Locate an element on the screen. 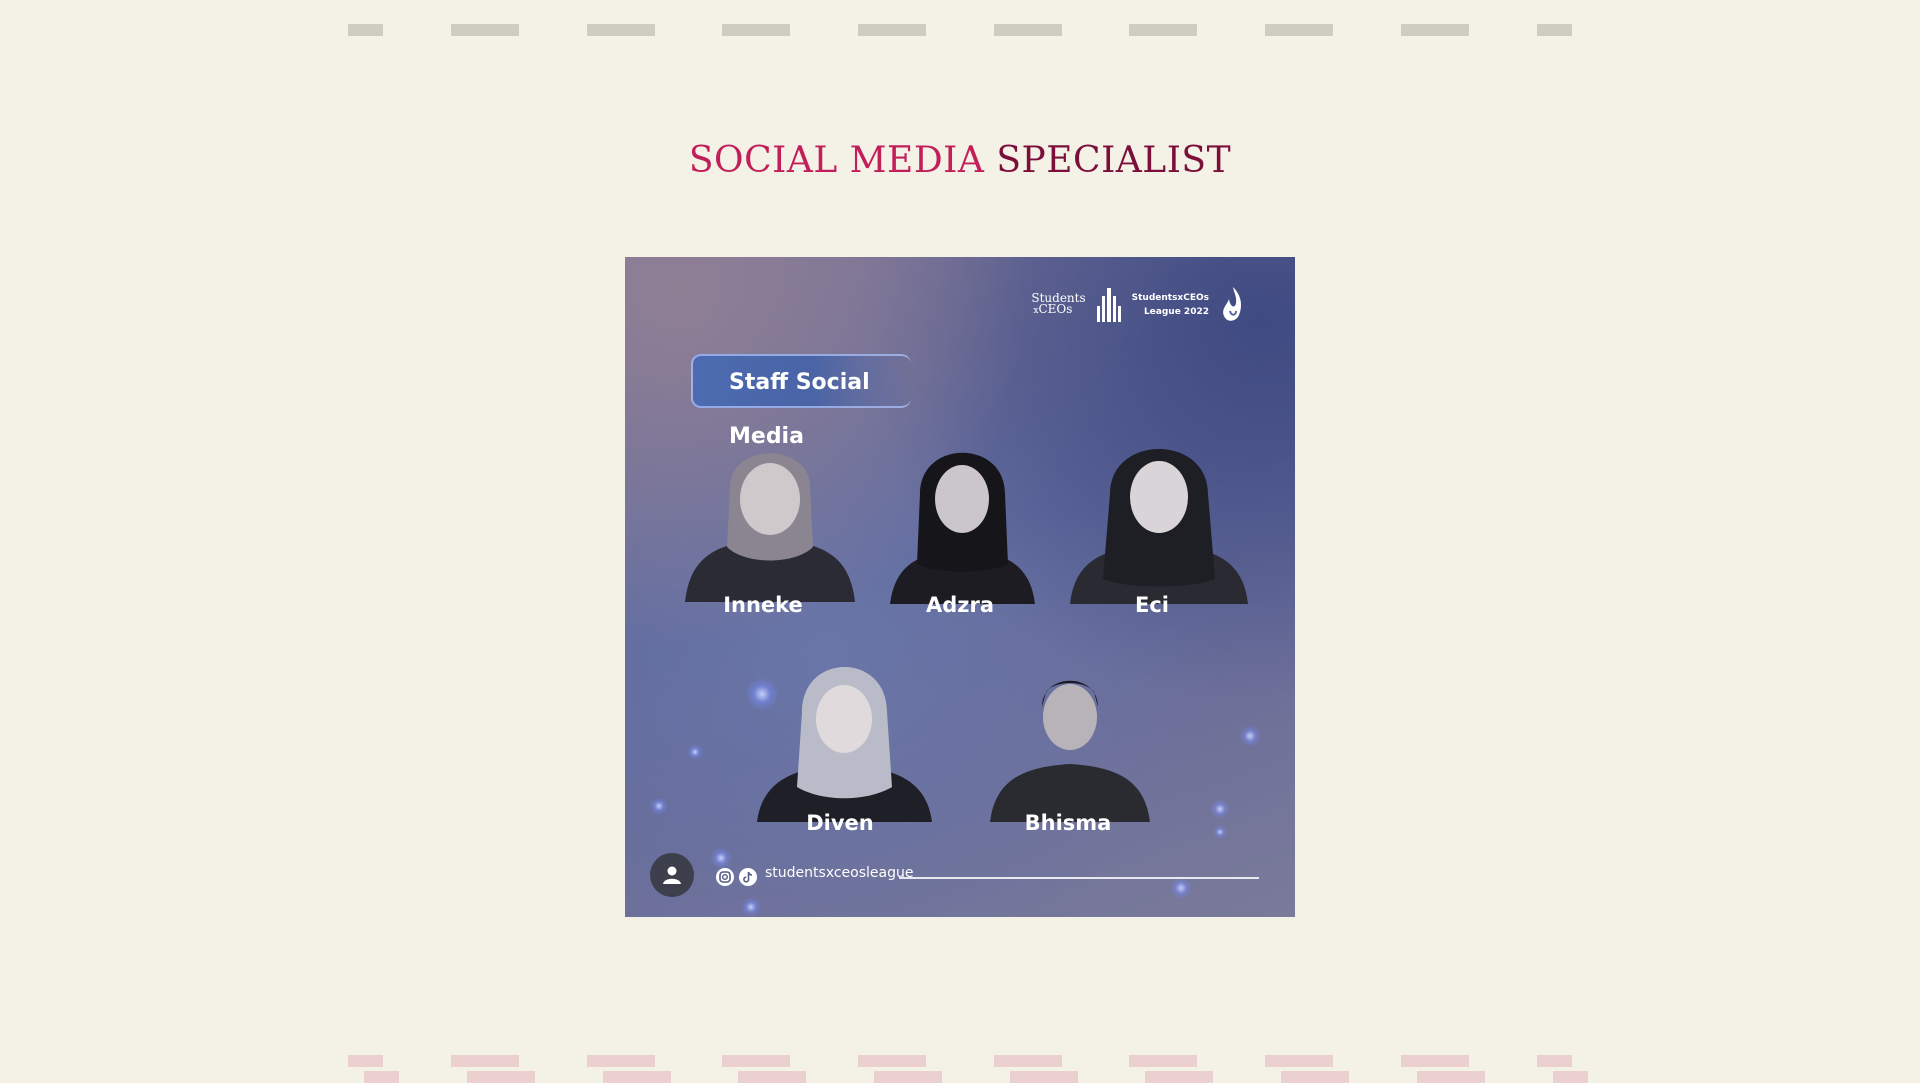 Image resolution: width=1920 pixels, height=1083 pixels. member-name-inneke: Inneke is located at coordinates (763, 605).